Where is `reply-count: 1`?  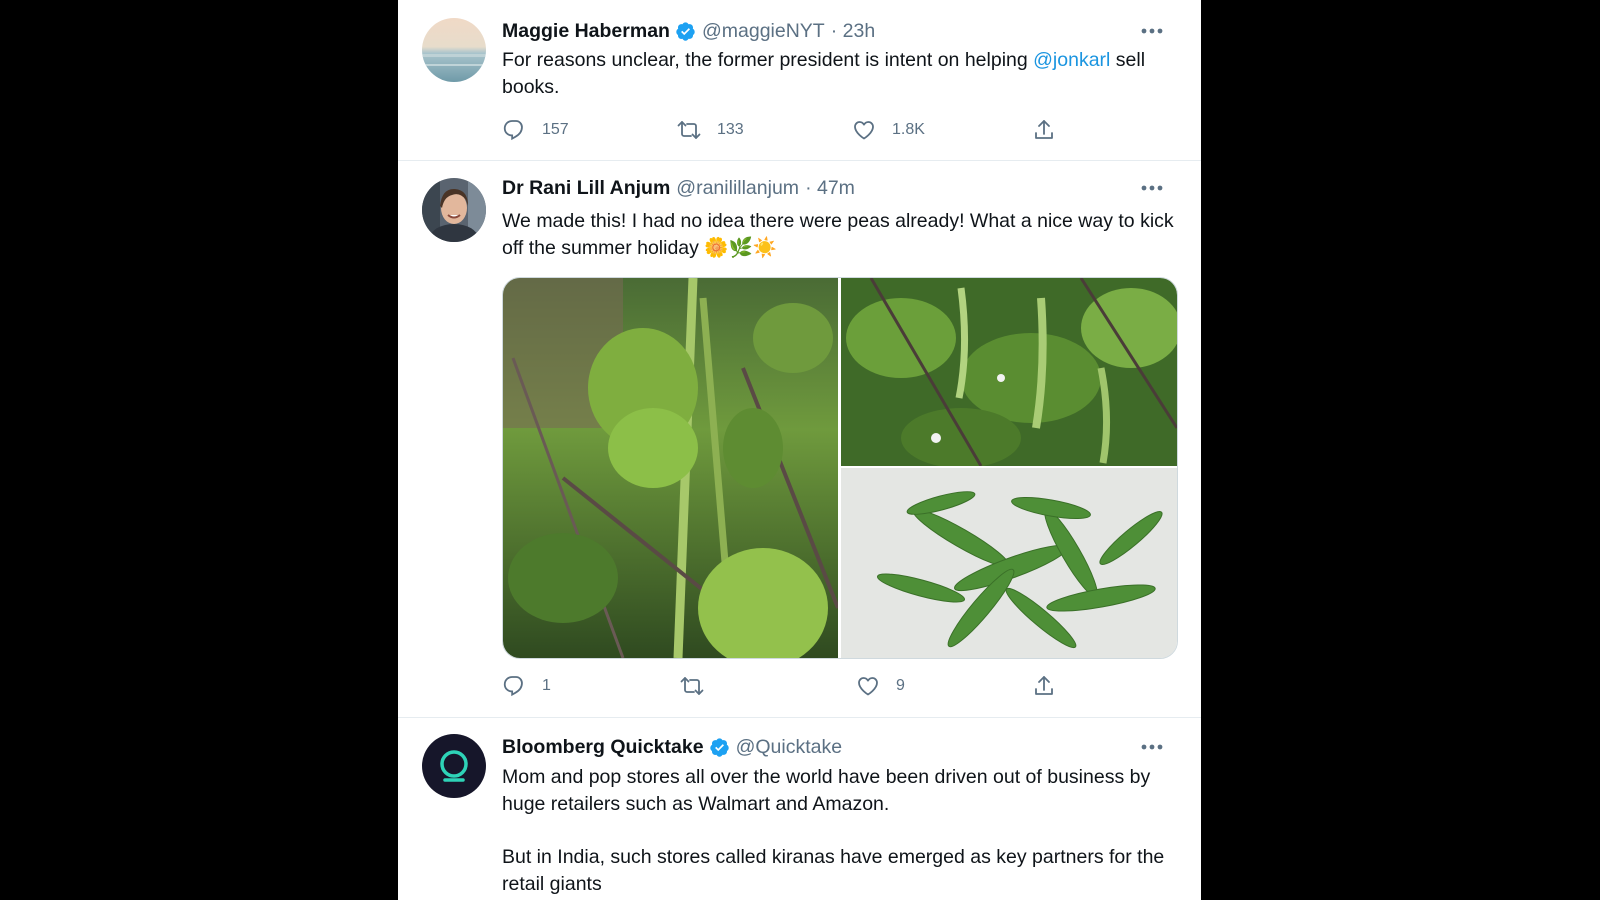
reply-count: 1 is located at coordinates (546, 685).